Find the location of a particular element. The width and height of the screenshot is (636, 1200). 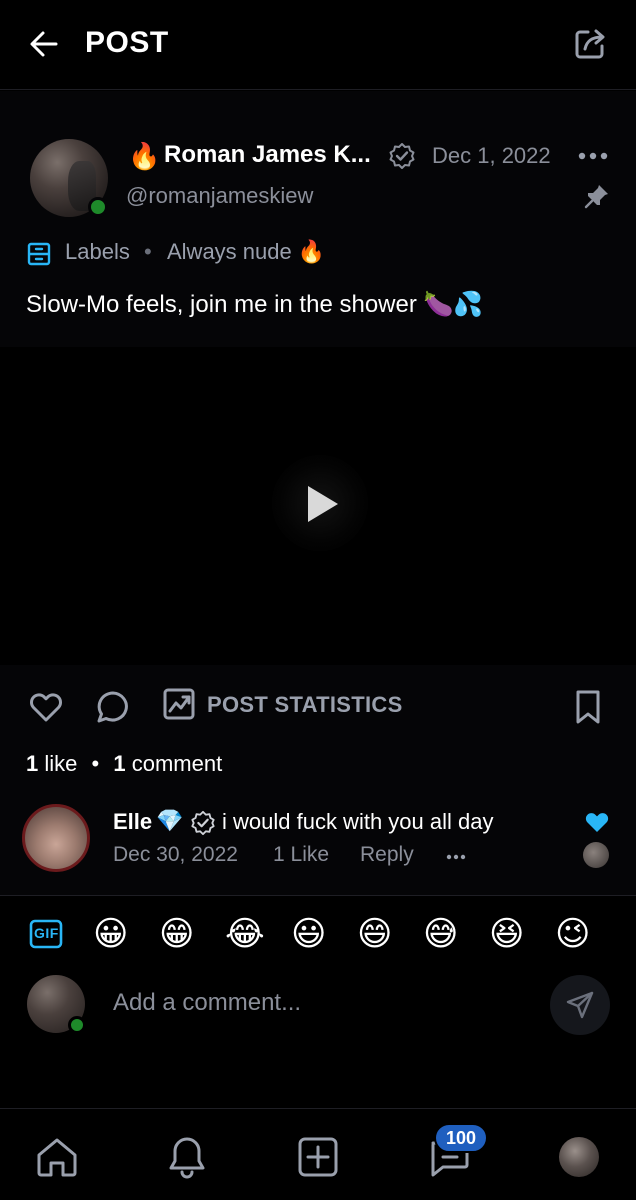

comment-button is located at coordinates (113, 707).